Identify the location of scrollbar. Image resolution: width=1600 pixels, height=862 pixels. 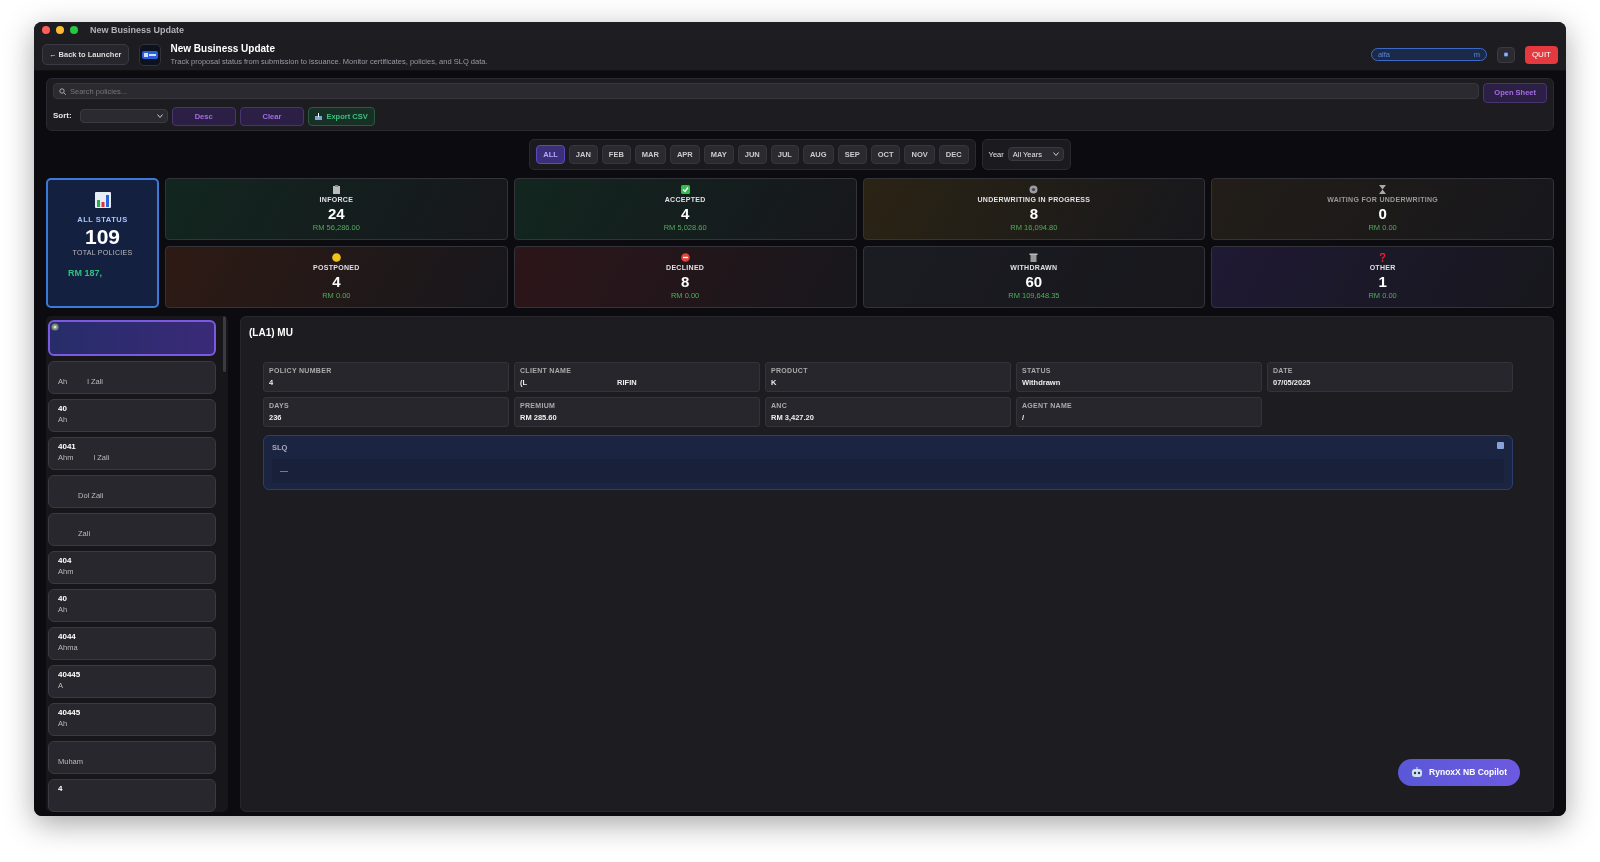
(224, 344).